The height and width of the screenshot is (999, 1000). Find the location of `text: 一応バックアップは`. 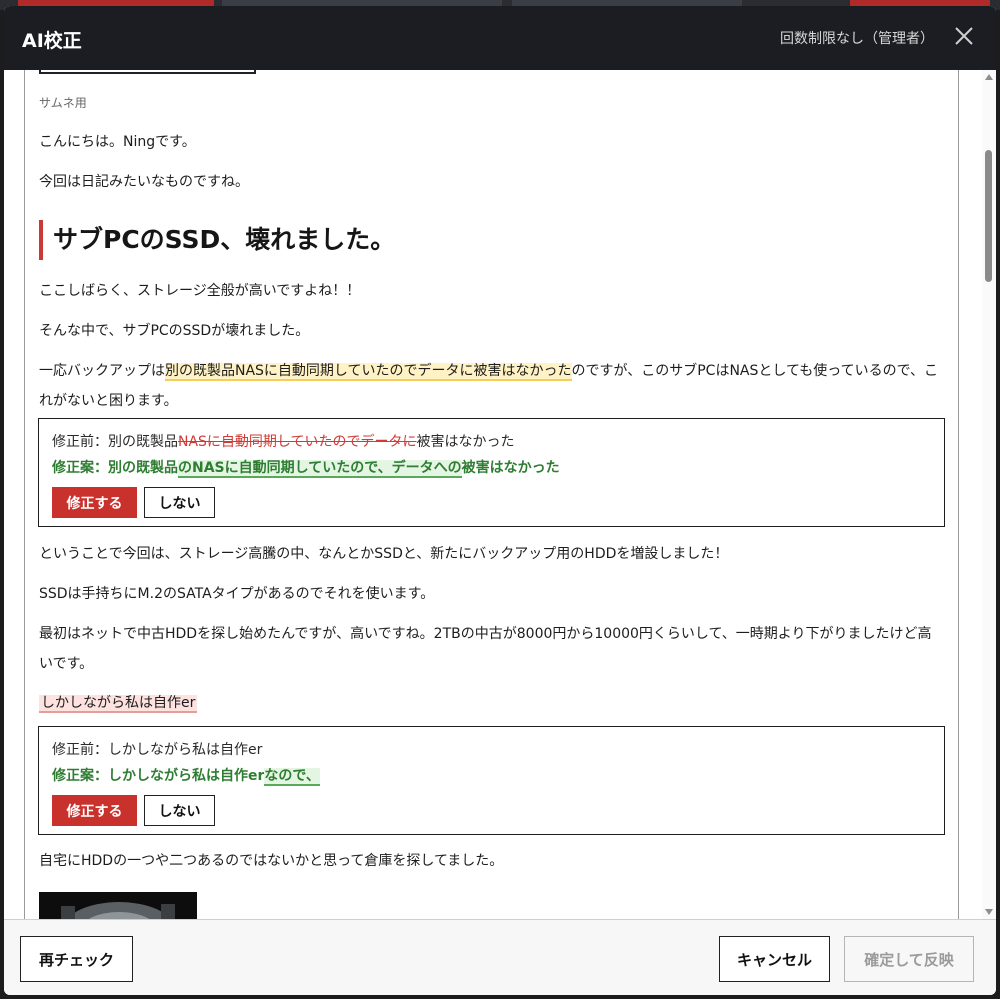

text: 一応バックアップは is located at coordinates (102, 371).